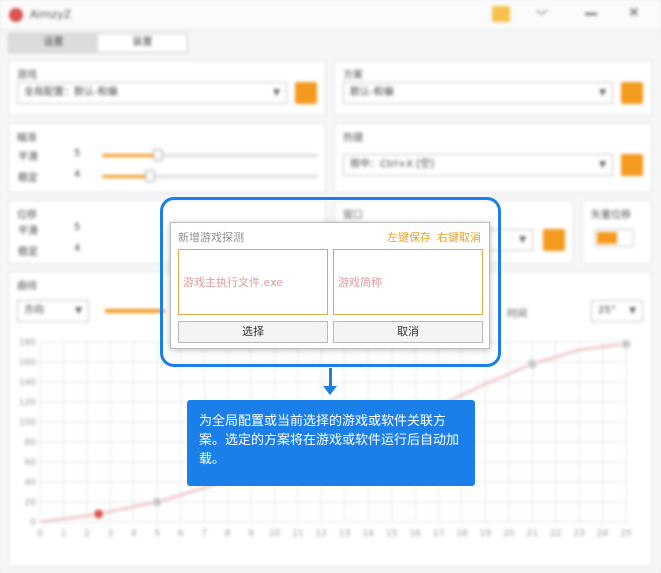 This screenshot has width=661, height=573. What do you see at coordinates (31, 483) in the screenshot?
I see `y-tick-label: 40` at bounding box center [31, 483].